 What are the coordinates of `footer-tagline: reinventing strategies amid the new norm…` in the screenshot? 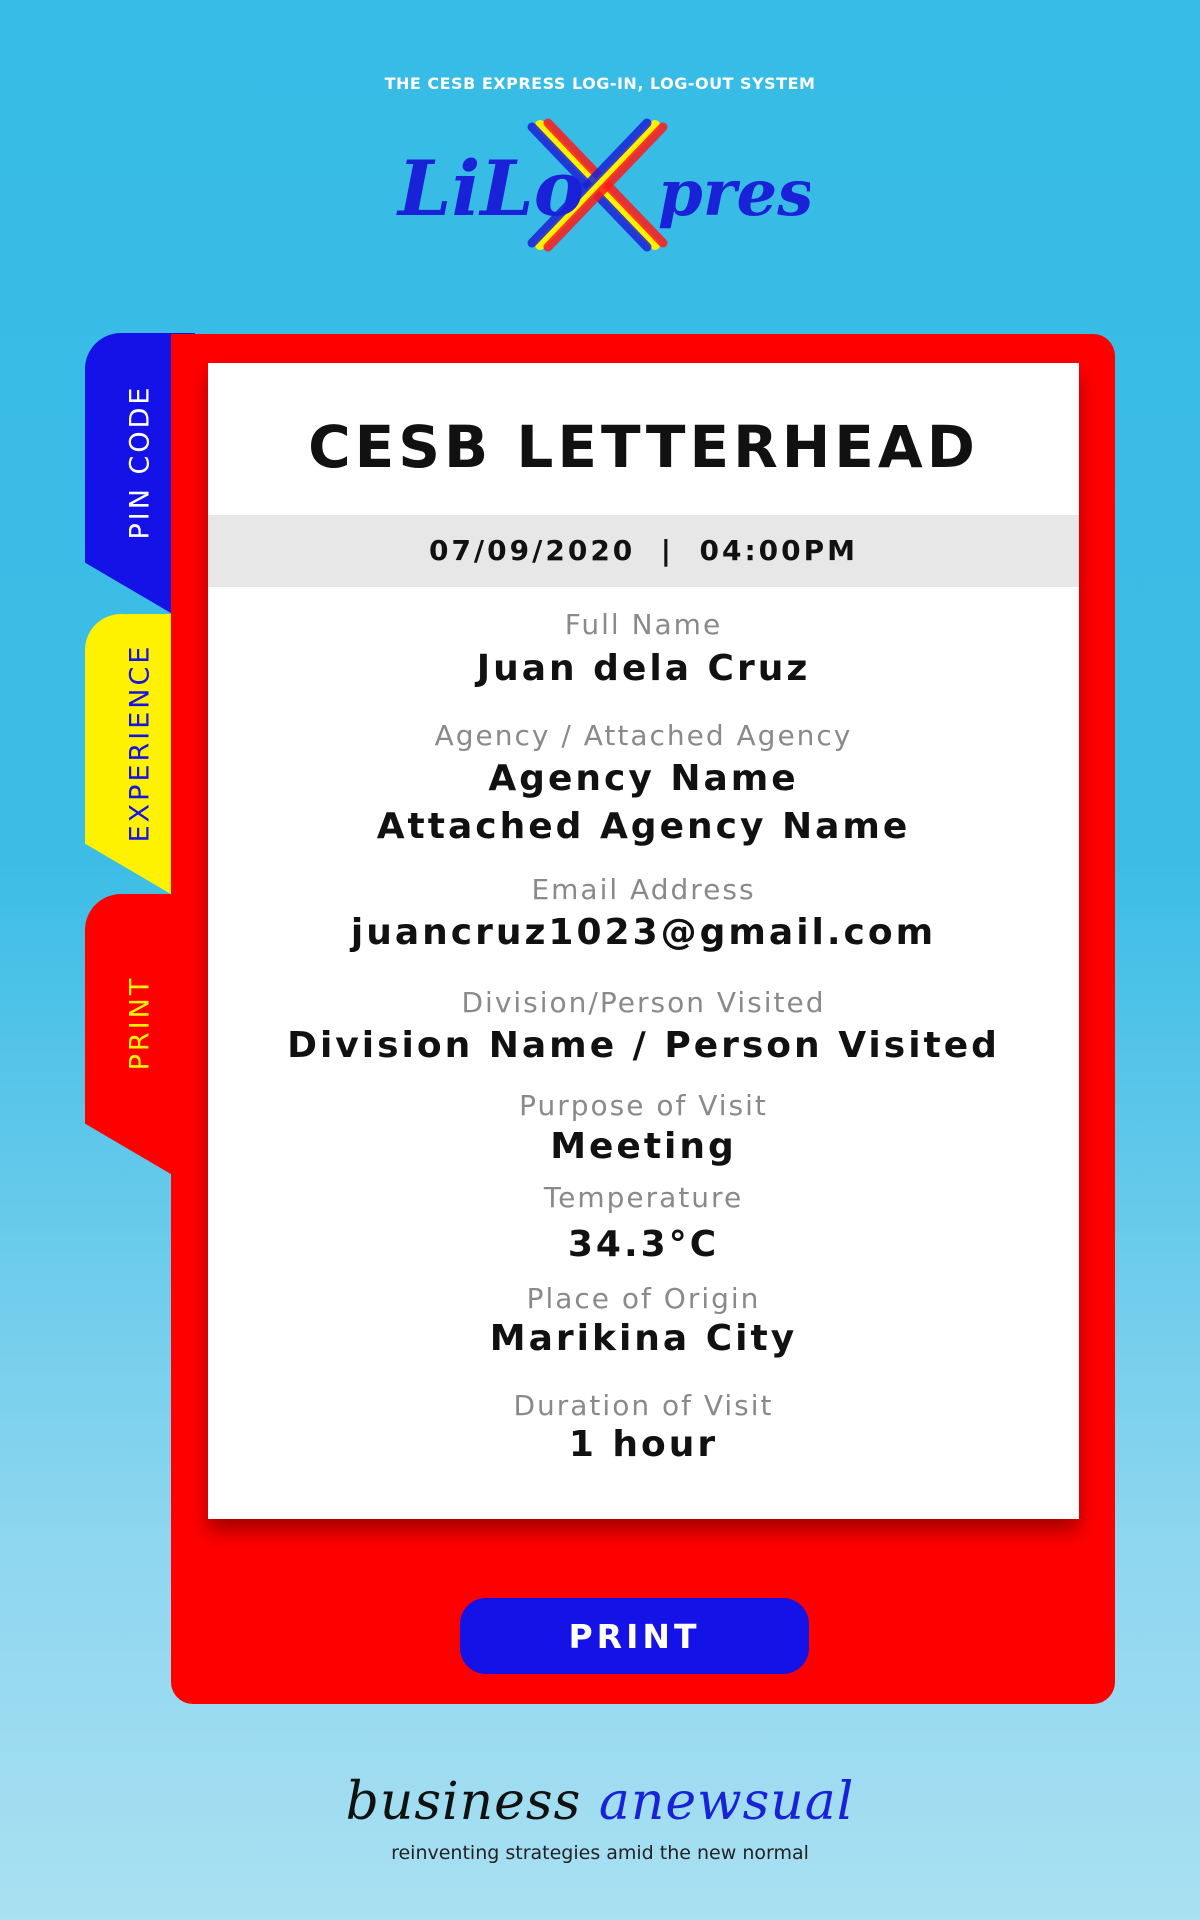 It's located at (600, 1853).